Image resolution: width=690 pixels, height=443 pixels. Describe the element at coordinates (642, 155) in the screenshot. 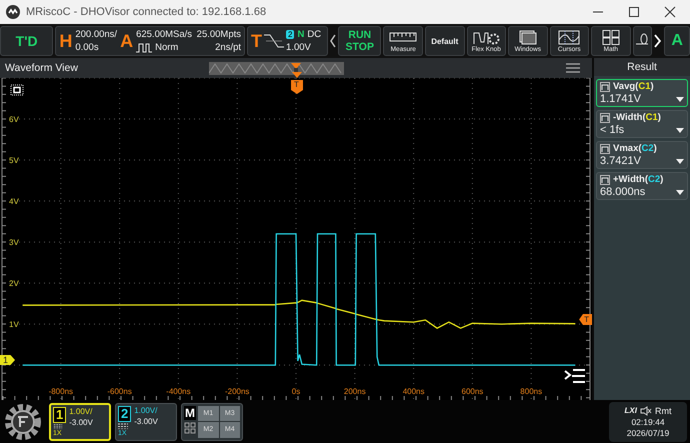

I see `measurement-item: Vmax(C2) 3.7421V` at that location.